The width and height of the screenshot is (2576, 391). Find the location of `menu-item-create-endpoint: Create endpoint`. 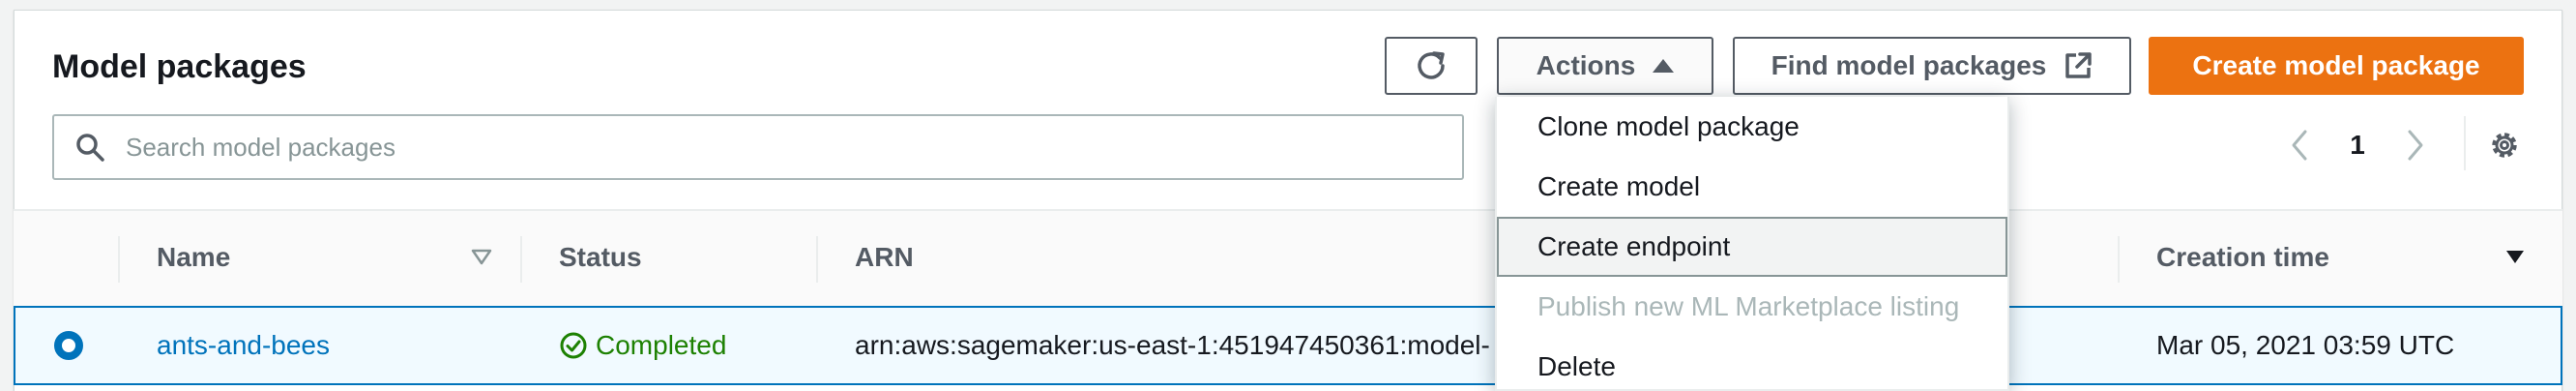

menu-item-create-endpoint: Create endpoint is located at coordinates (1752, 247).